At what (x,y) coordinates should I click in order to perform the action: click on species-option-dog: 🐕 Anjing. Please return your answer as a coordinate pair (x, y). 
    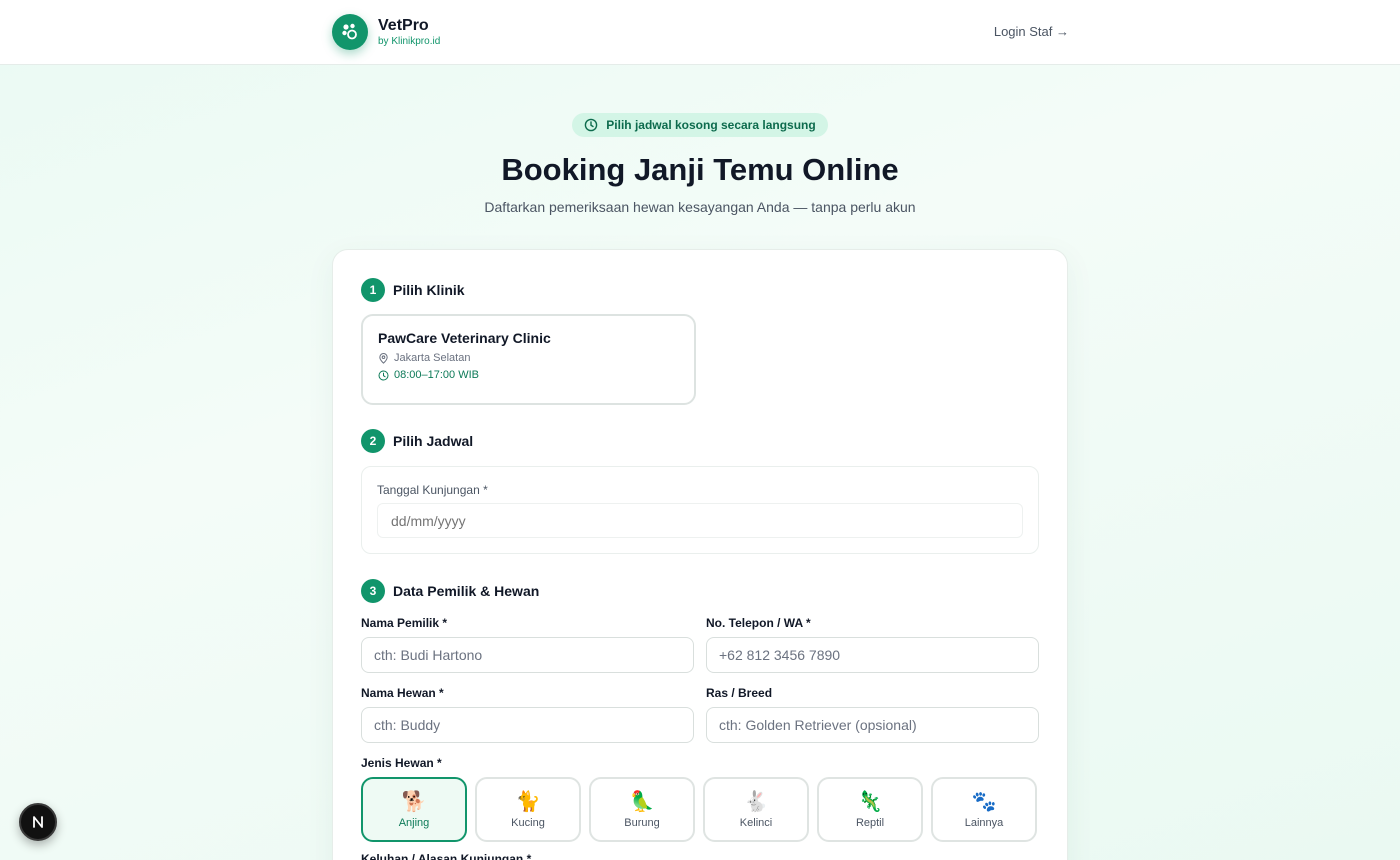
    Looking at the image, I should click on (414, 809).